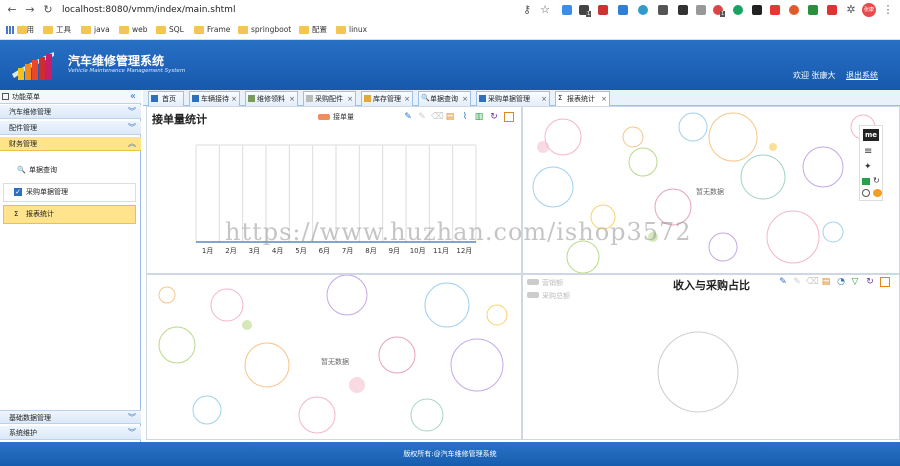 This screenshot has width=900, height=466. Describe the element at coordinates (30, 418) in the screenshot. I see `sidebar-section-label: 基础数据管理` at that location.